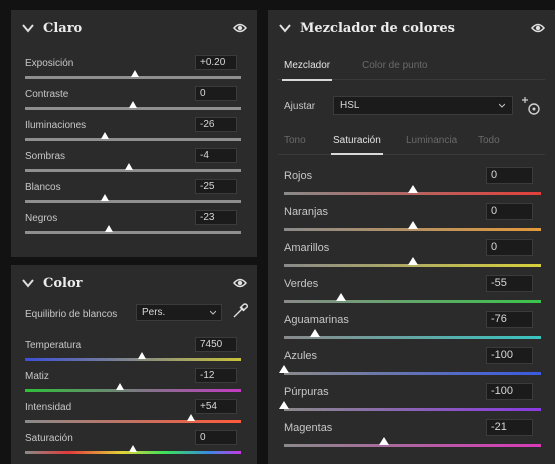 The image size is (555, 464). Describe the element at coordinates (63, 28) in the screenshot. I see `panel-title: Claro` at that location.